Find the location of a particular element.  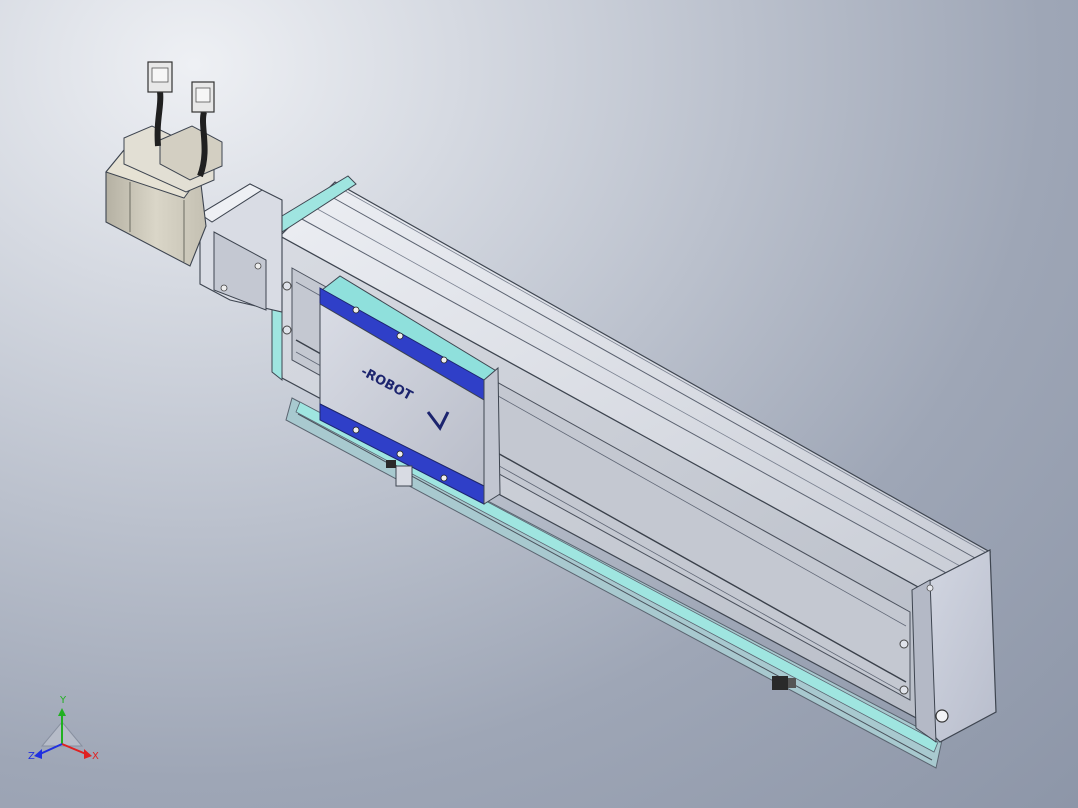

x-axis-arrow is located at coordinates (88, 754).